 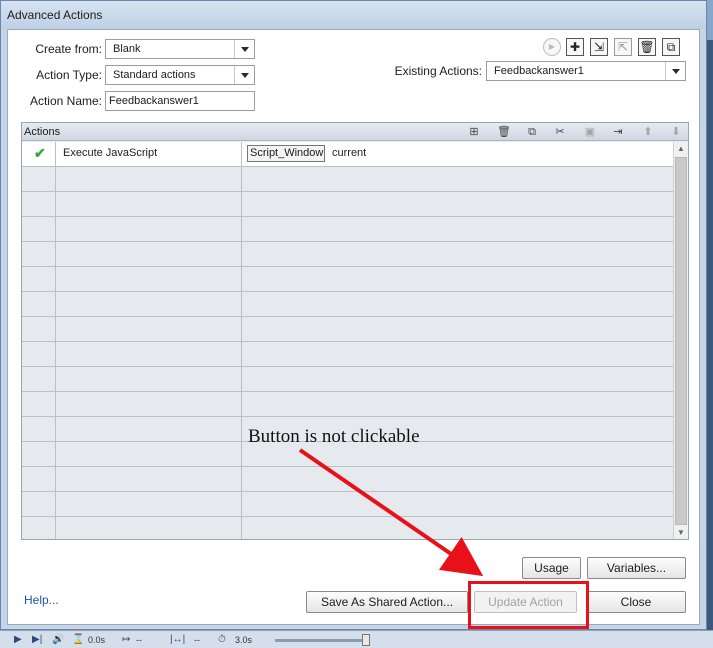 I want to click on timeline-bar: ▶ ▶| 🔊 ⌛ 0.0s ↦ -- |↔| -- ⏱ 3.0s, so click(x=356, y=639).